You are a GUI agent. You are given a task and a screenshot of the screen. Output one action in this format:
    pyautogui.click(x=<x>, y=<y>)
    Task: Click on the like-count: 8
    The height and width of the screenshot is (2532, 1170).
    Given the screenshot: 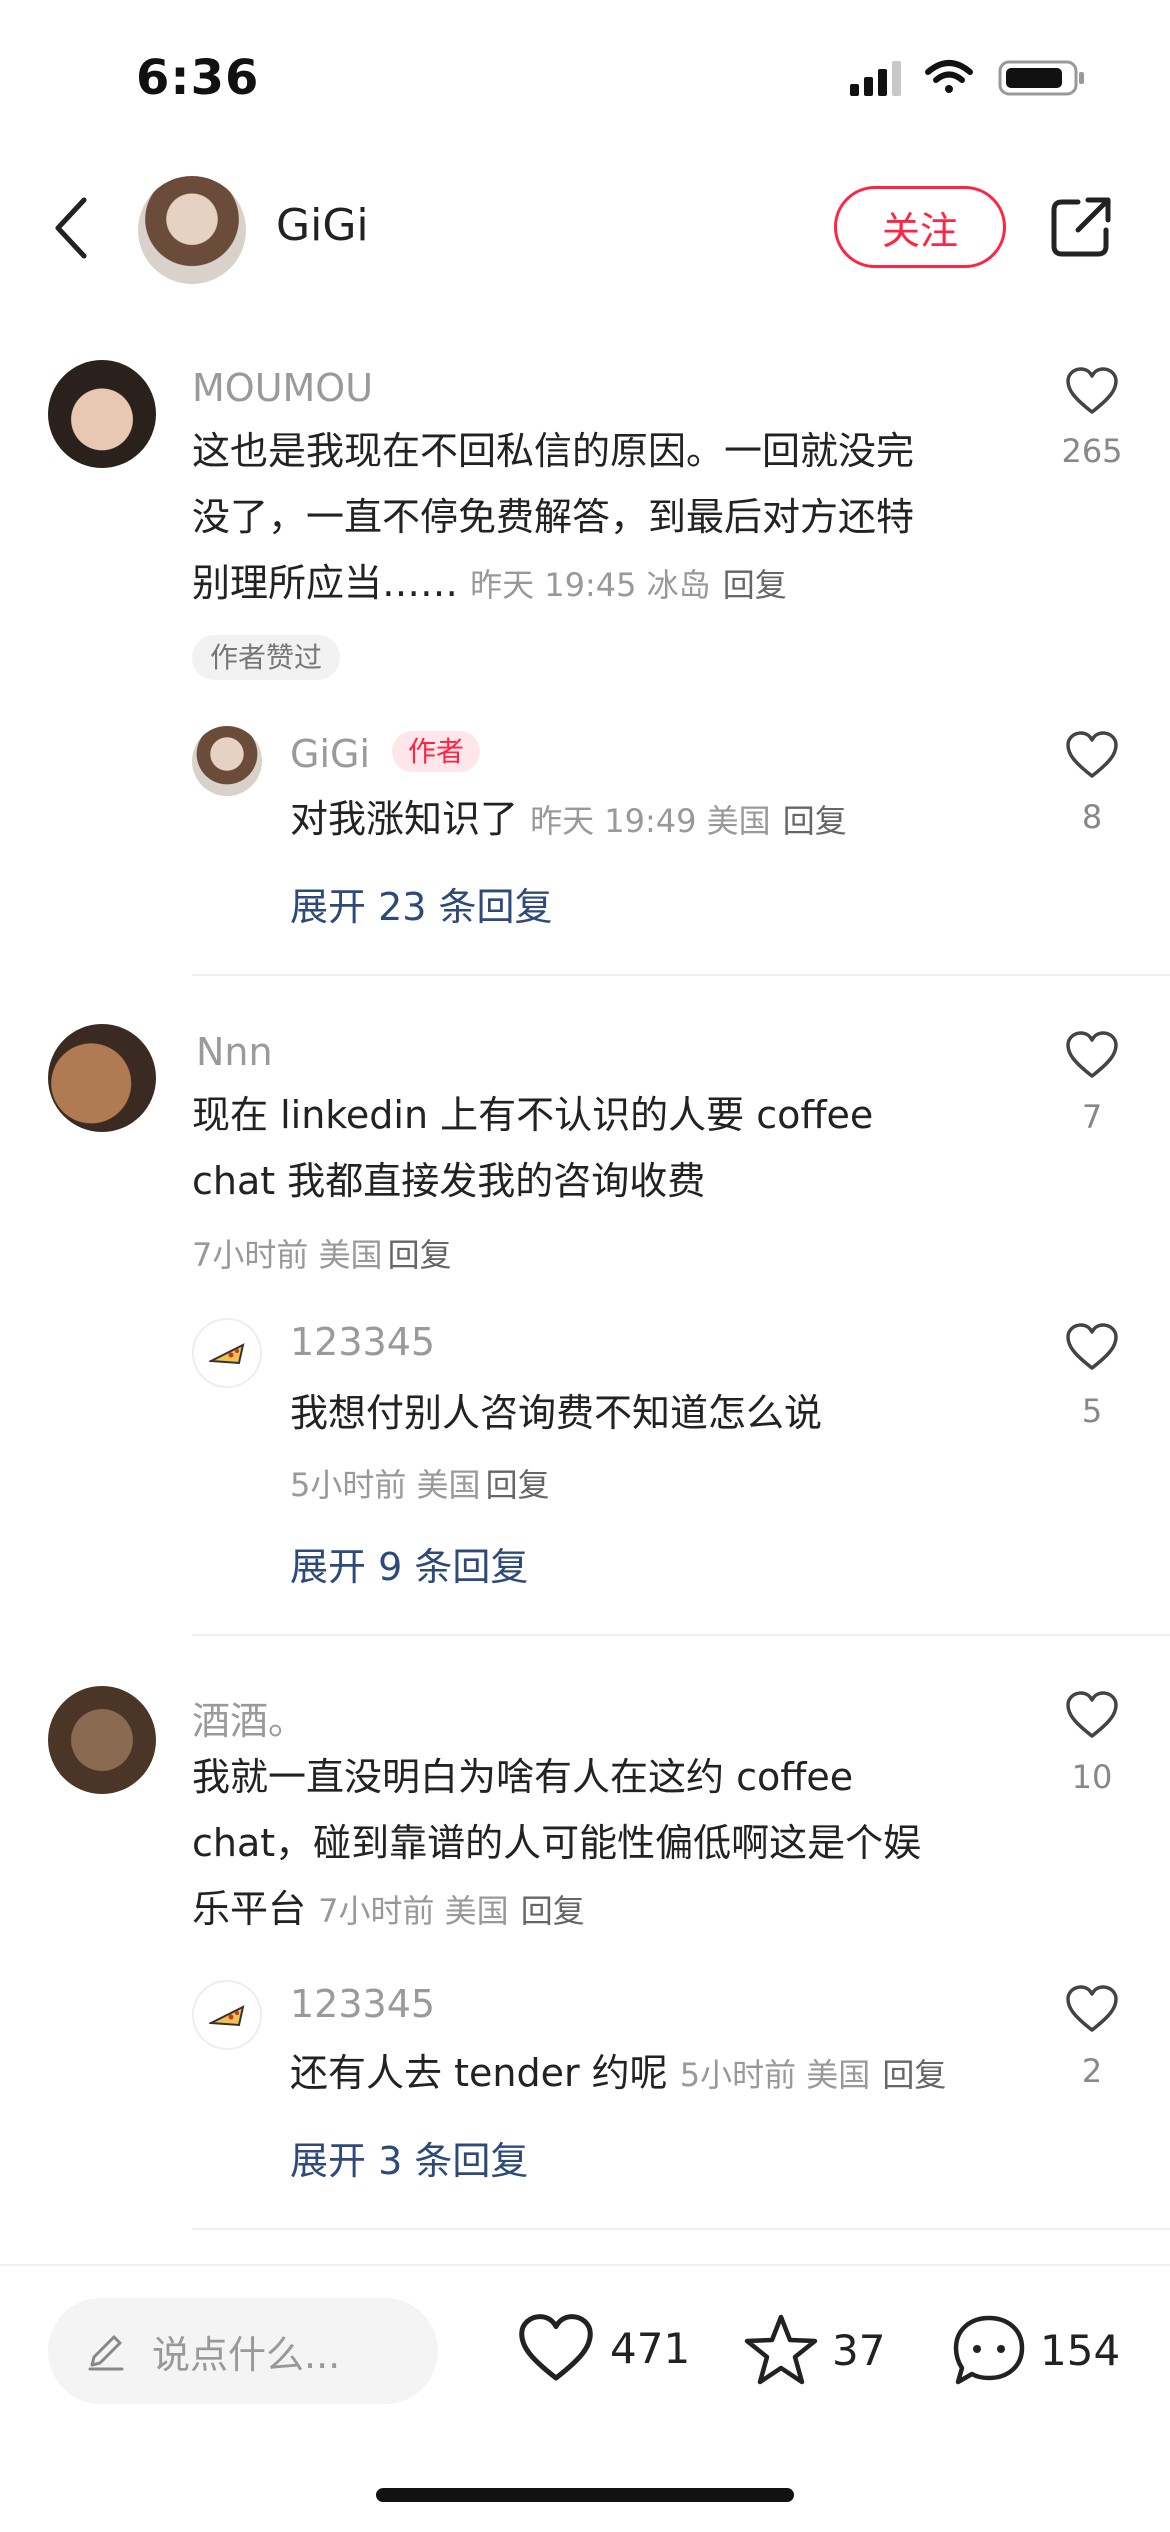 What is the action you would take?
    pyautogui.click(x=1092, y=817)
    